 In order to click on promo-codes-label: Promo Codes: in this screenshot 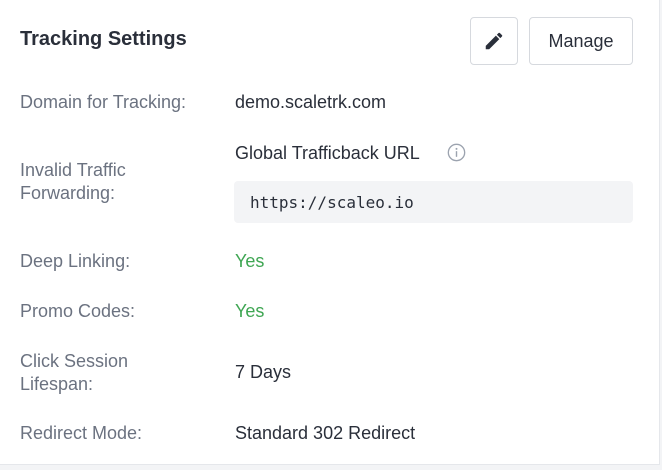, I will do `click(78, 311)`.